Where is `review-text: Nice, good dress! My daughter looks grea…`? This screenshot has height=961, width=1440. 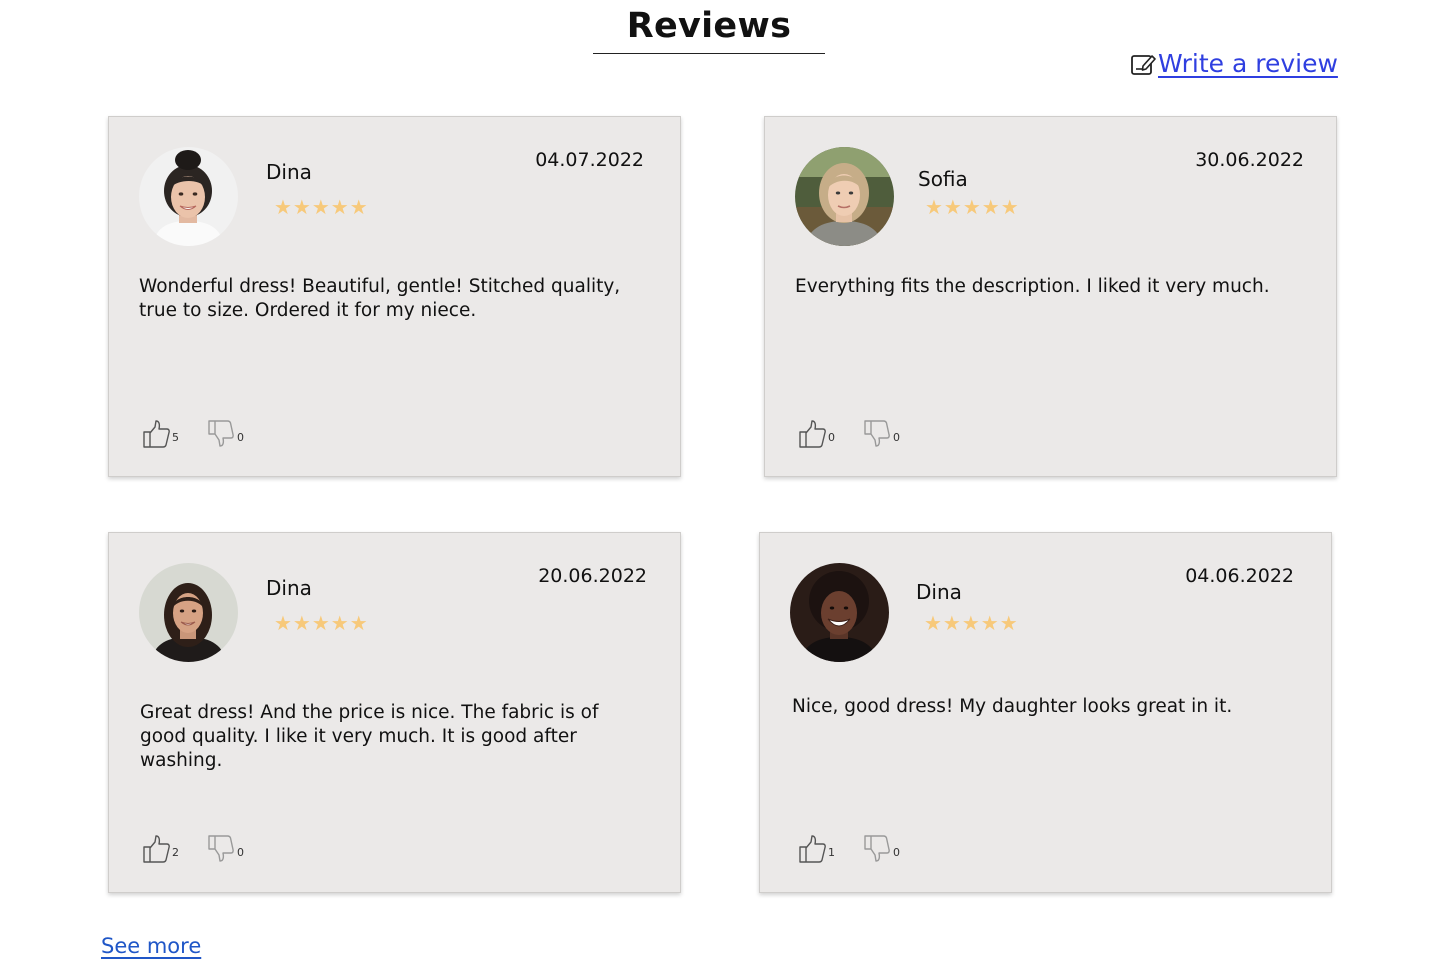
review-text: Nice, good dress! My daughter looks grea… is located at coordinates (1012, 706).